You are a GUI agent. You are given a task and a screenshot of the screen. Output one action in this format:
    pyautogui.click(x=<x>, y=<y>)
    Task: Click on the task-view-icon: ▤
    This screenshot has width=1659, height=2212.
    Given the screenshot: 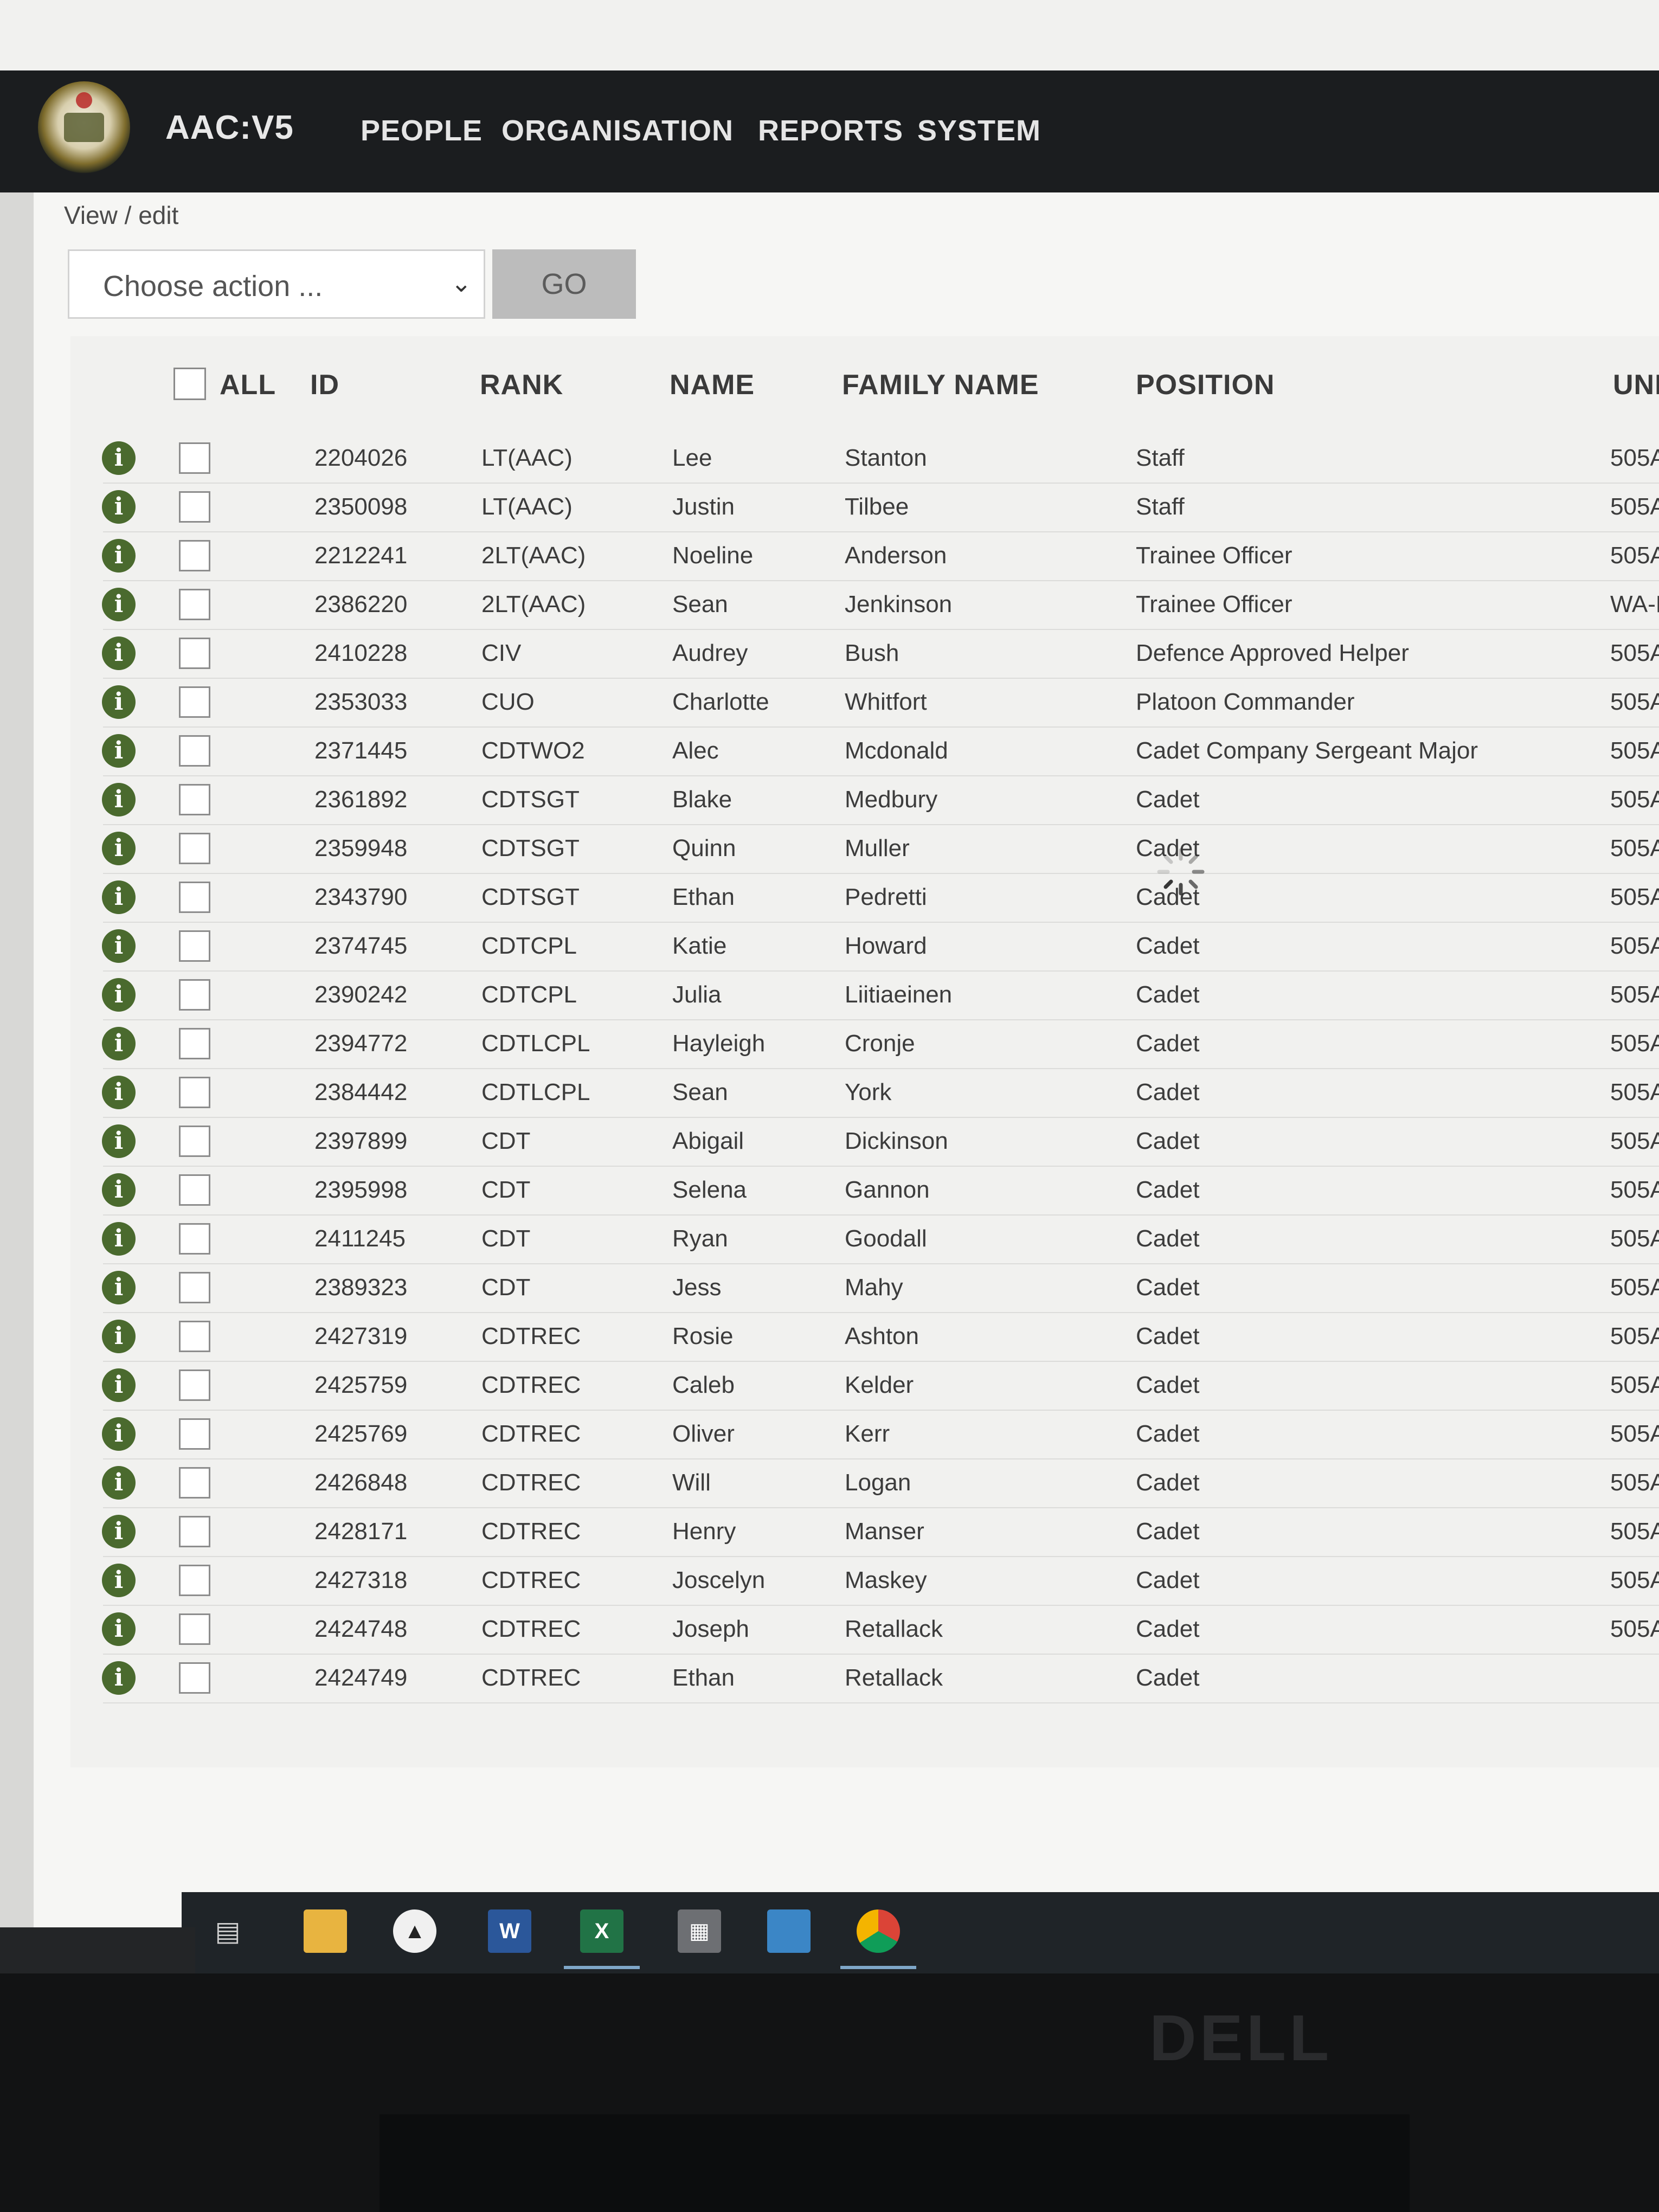 What is the action you would take?
    pyautogui.click(x=227, y=1931)
    